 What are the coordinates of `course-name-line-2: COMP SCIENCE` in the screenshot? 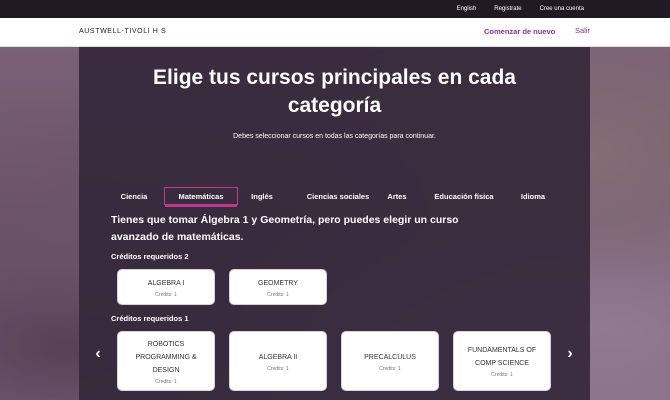 It's located at (502, 363).